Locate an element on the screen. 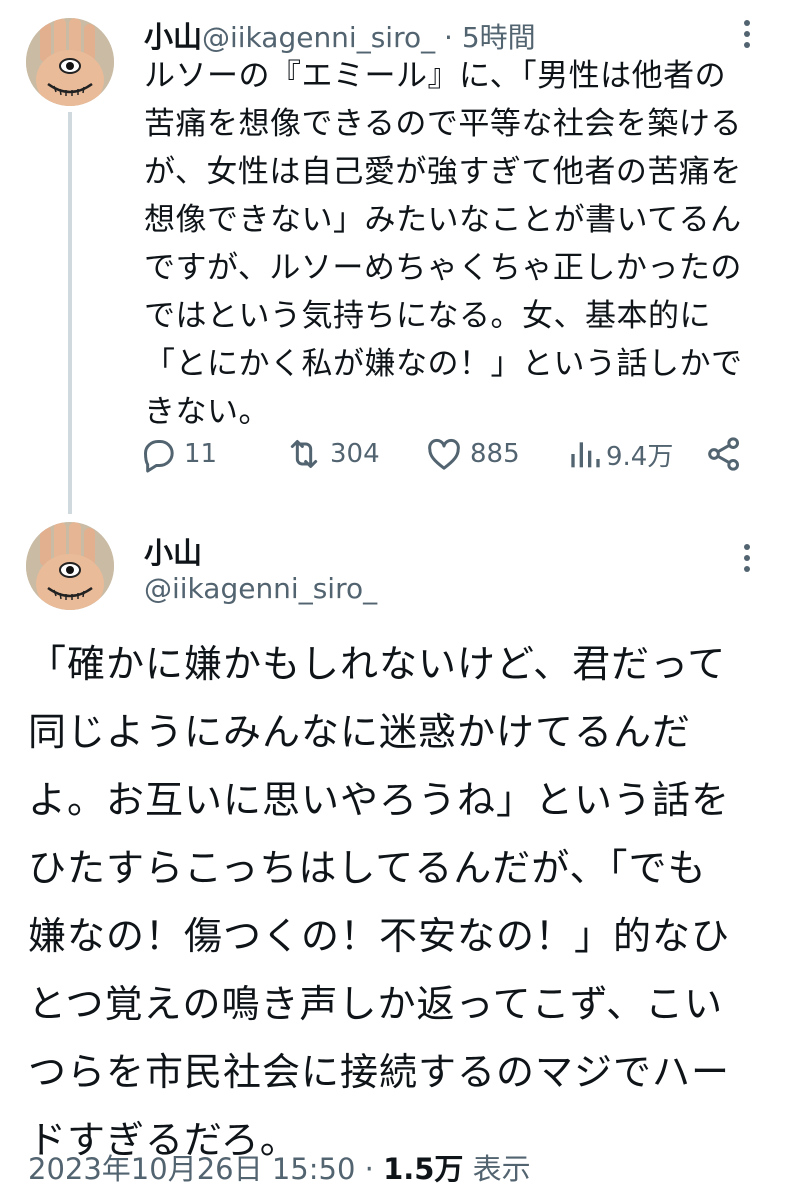  views-count: 1.5万 is located at coordinates (423, 1169).